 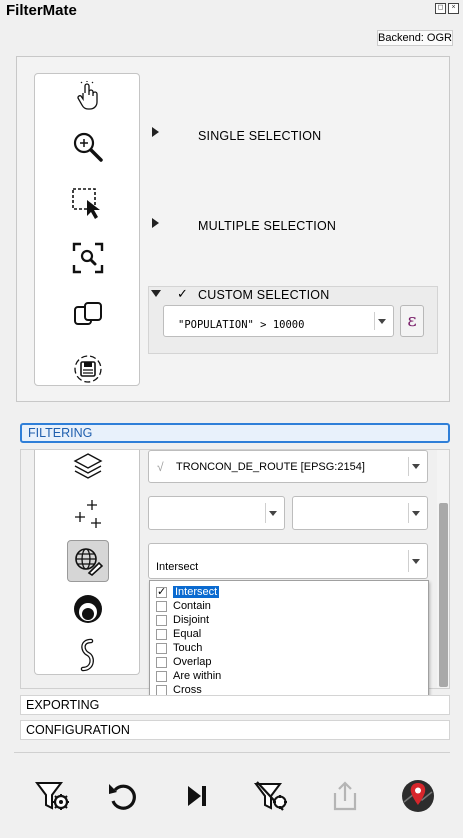 I want to click on predicate-option: Equal, so click(x=178, y=634).